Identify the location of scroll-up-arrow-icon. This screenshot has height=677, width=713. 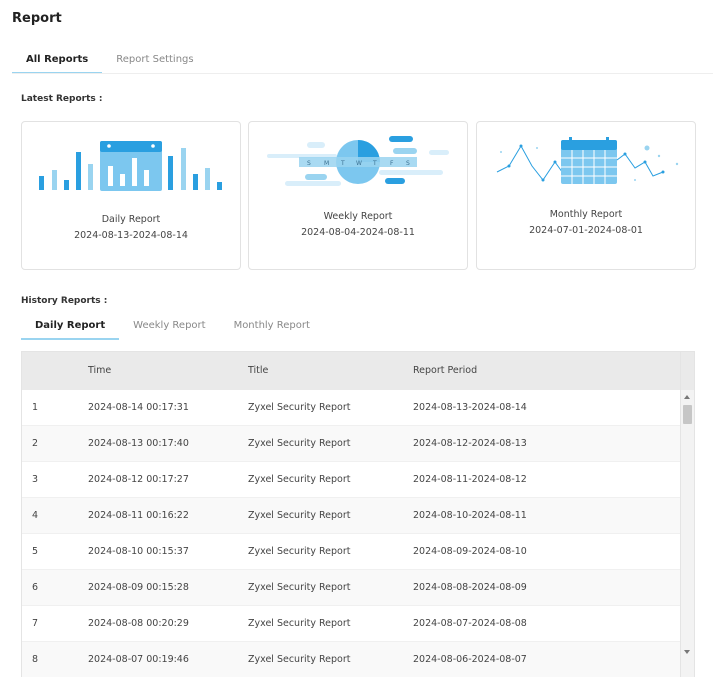
(687, 397).